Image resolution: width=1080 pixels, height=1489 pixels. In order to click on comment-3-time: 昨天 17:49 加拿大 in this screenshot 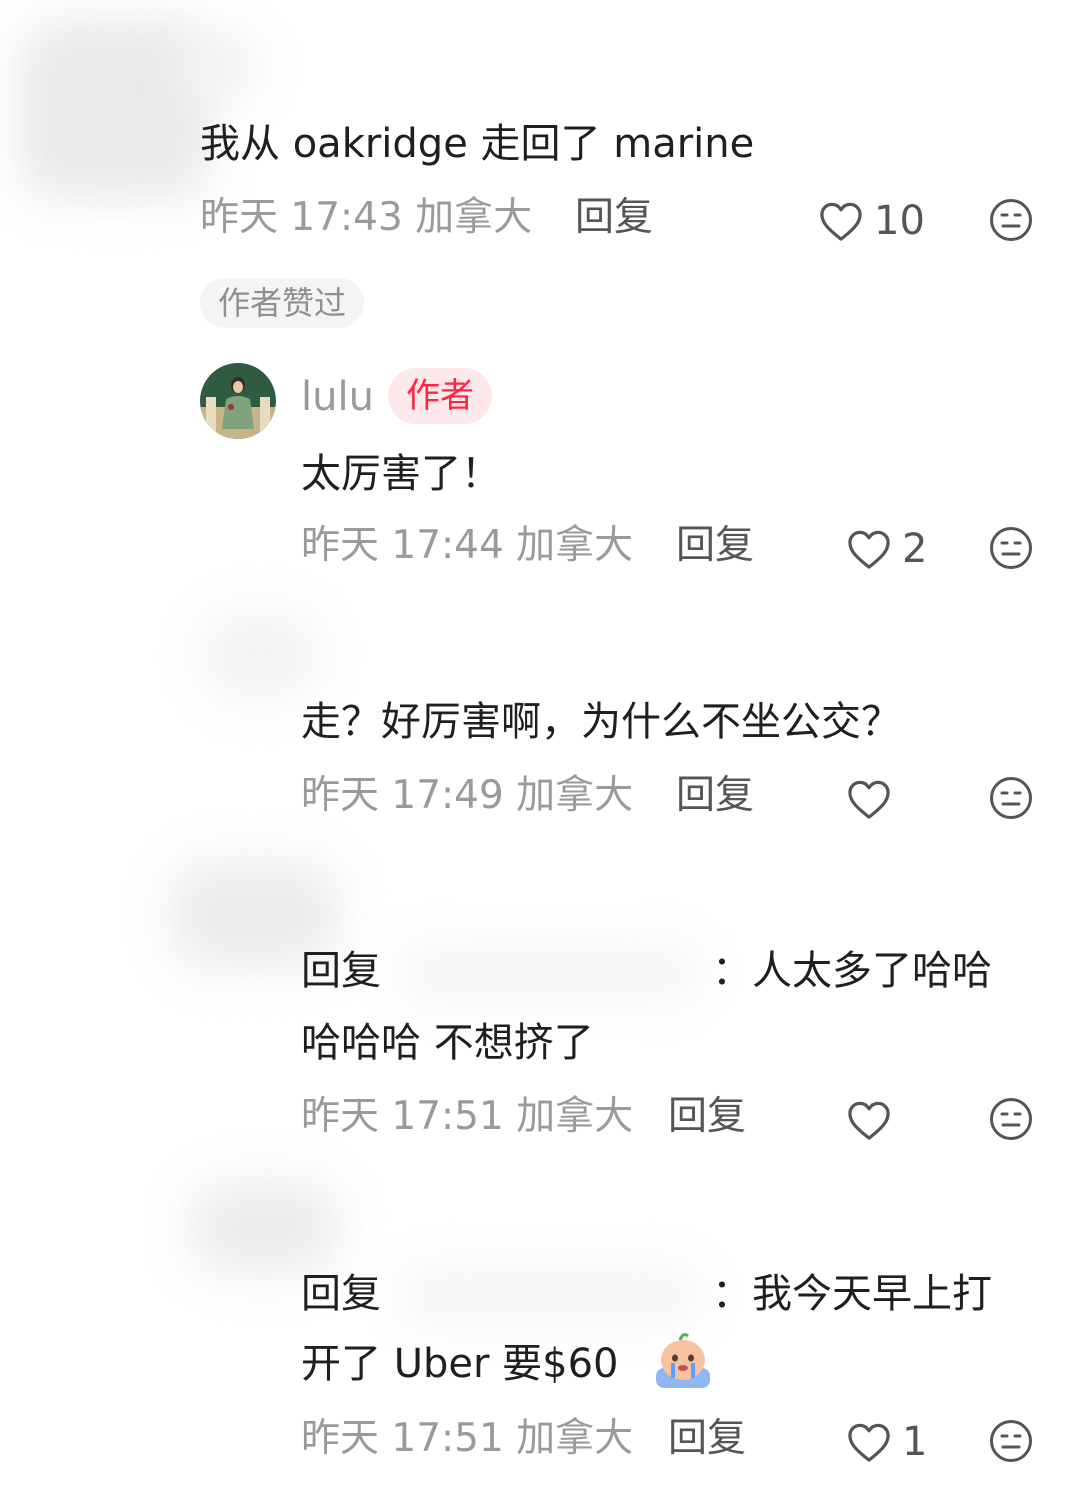, I will do `click(467, 795)`.